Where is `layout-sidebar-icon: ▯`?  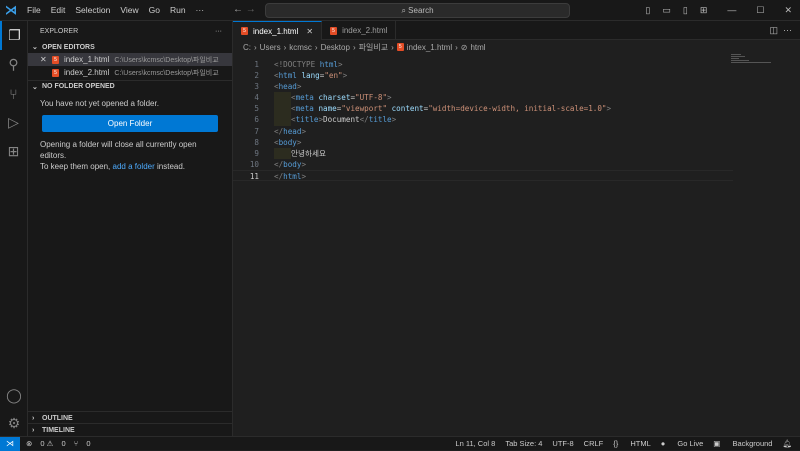 layout-sidebar-icon: ▯ is located at coordinates (647, 10).